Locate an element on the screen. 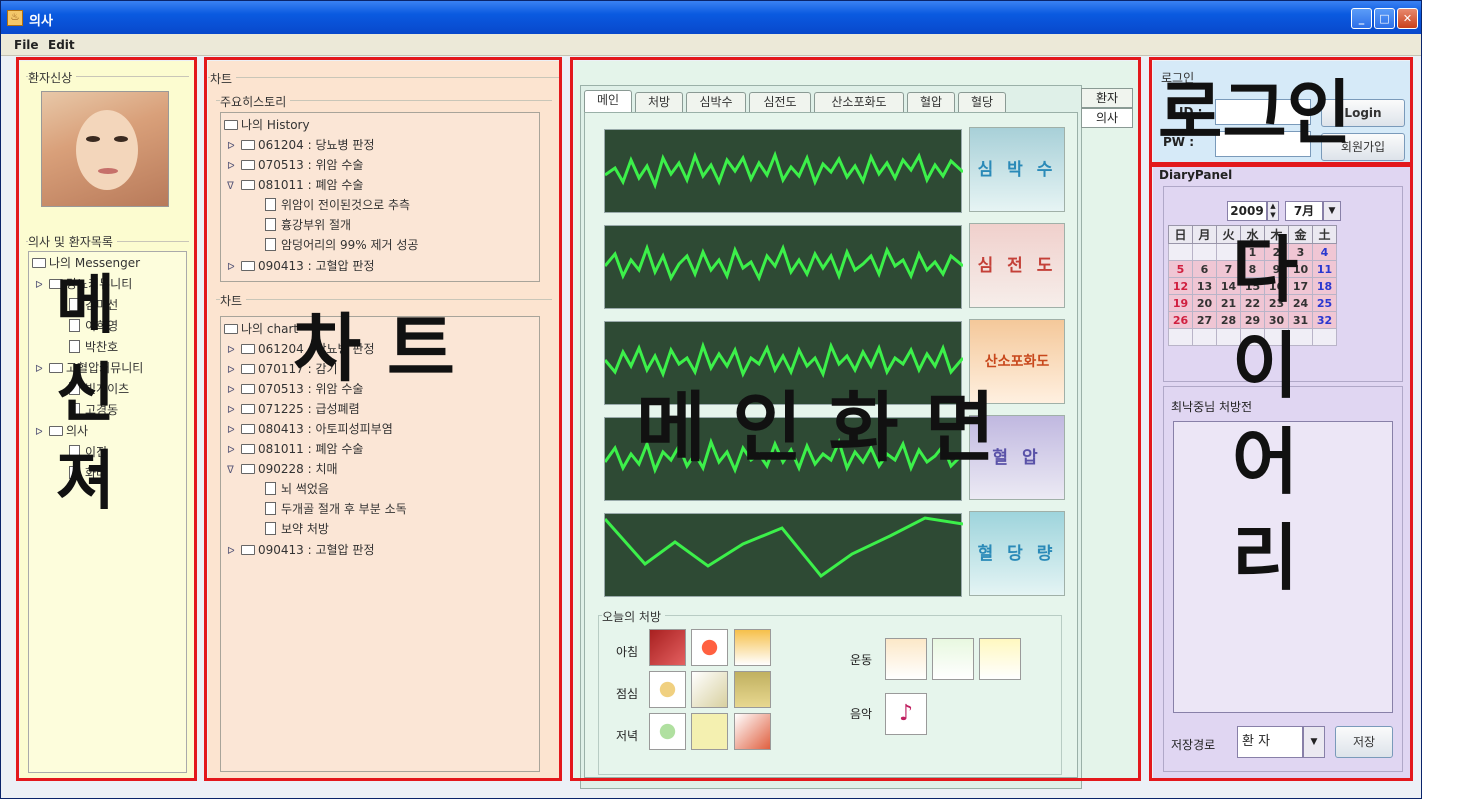 Image resolution: width=1464 pixels, height=799 pixels. calendar-day: 20 is located at coordinates (1204, 303).